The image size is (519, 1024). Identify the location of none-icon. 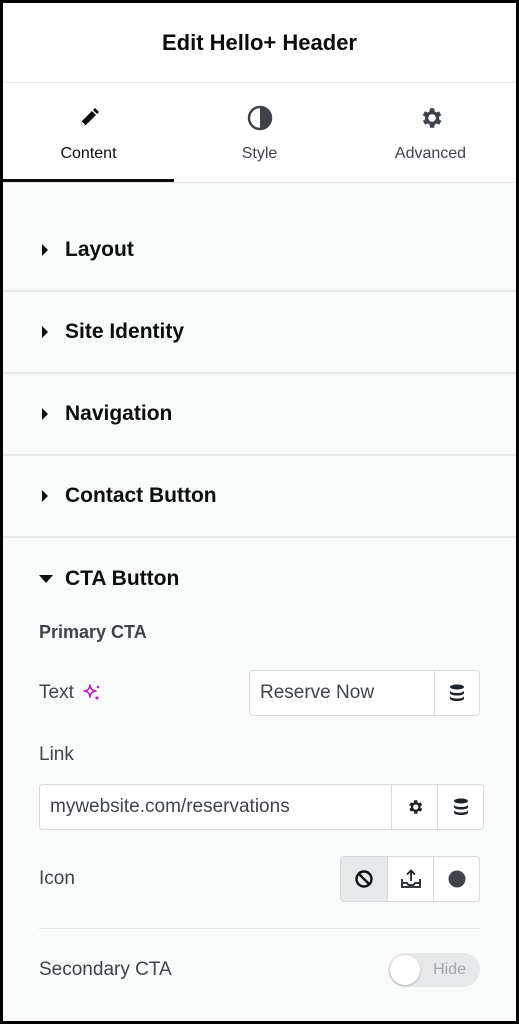
(364, 879).